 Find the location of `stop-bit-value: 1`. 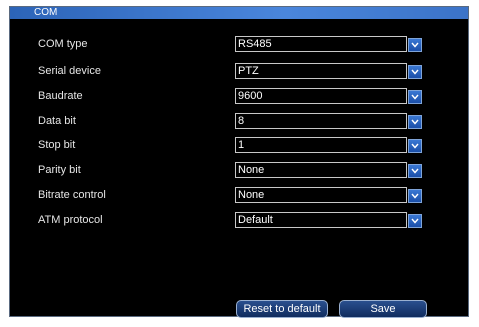

stop-bit-value: 1 is located at coordinates (321, 145).